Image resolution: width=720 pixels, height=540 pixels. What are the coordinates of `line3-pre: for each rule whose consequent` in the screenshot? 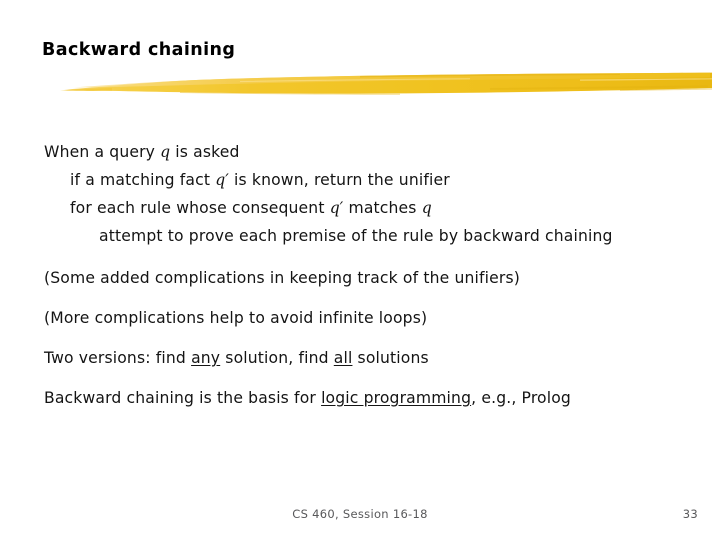 It's located at (200, 208).